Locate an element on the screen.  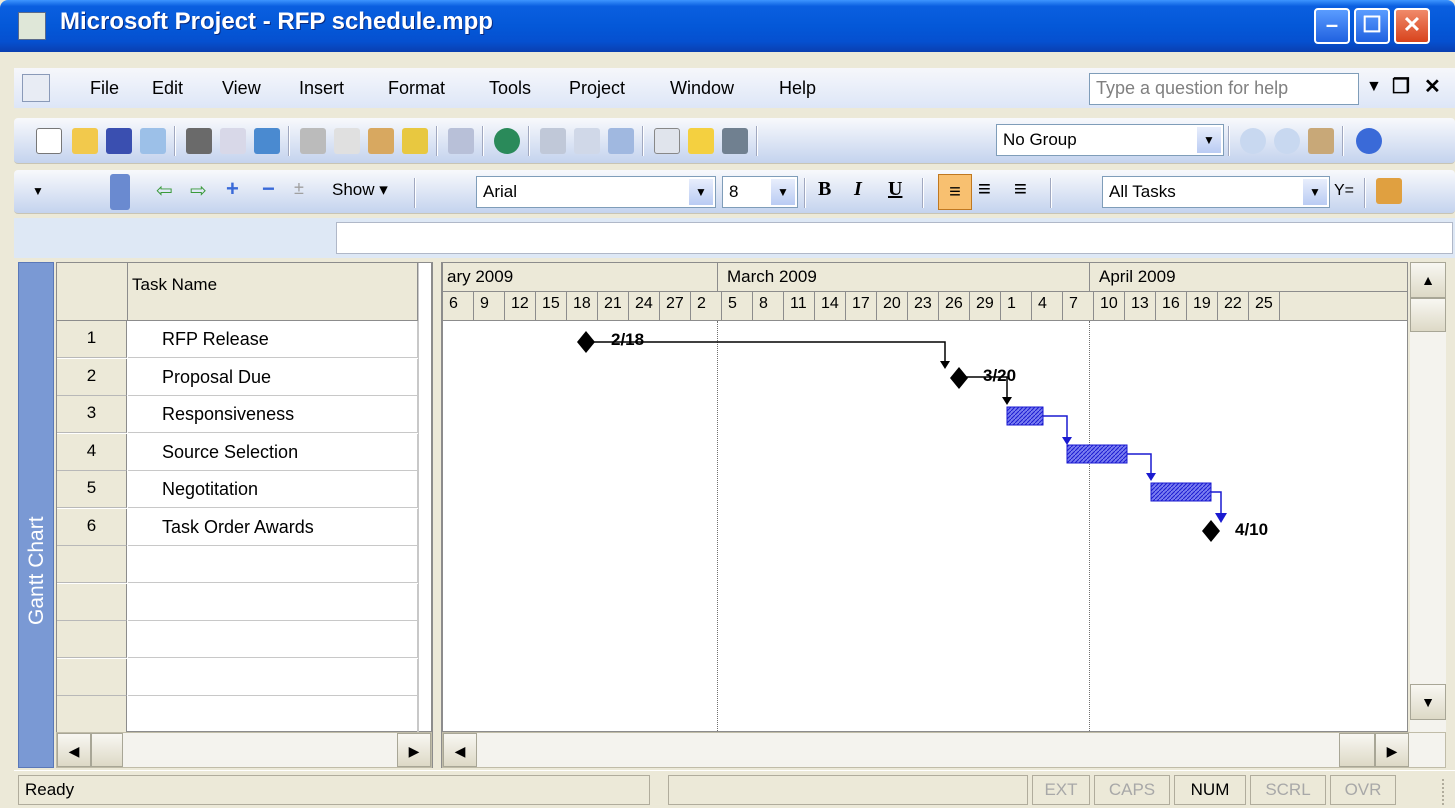
goto-task-icon is located at coordinates (1321, 141).